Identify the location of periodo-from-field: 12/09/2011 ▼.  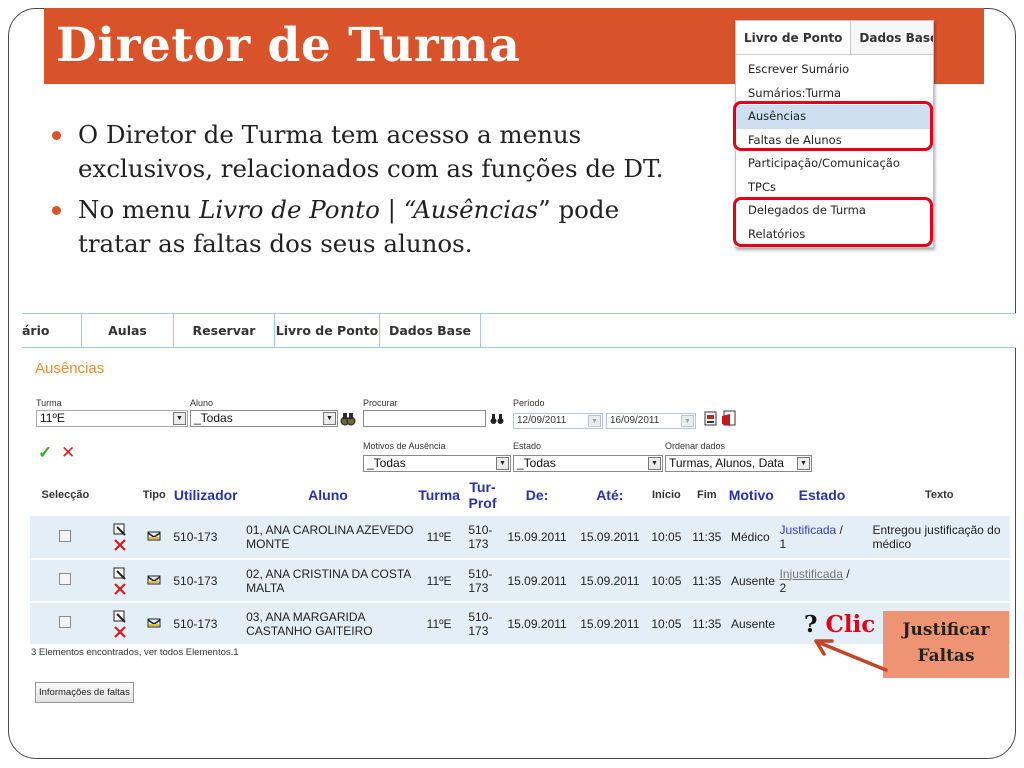
(558, 421).